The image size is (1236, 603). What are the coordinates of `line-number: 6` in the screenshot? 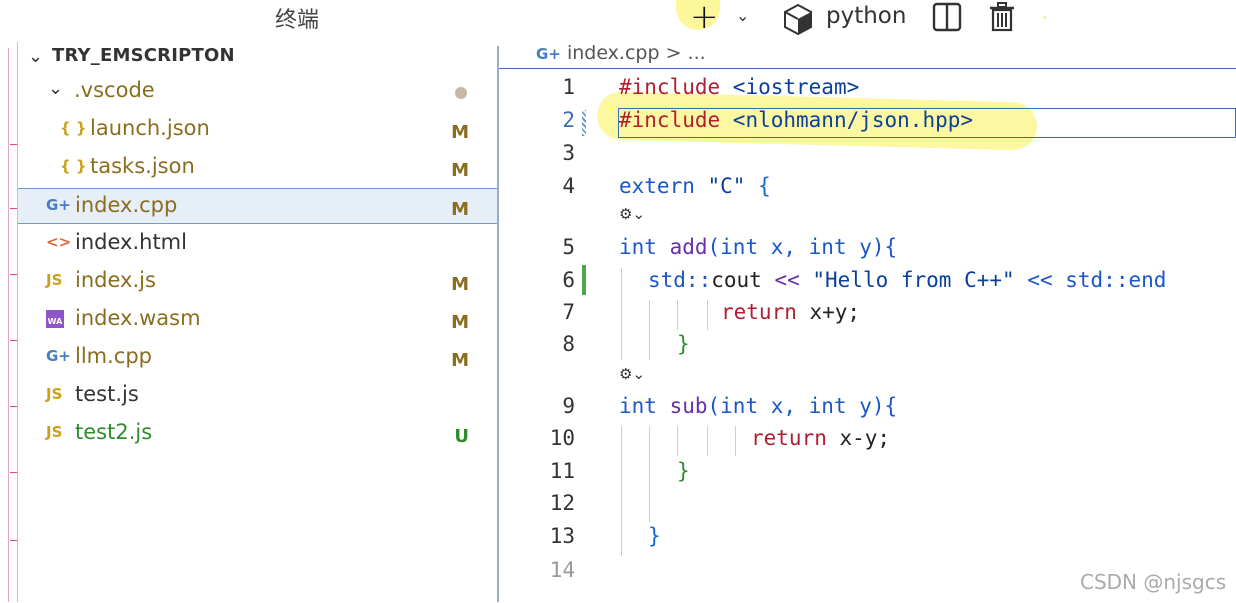 It's located at (568, 280).